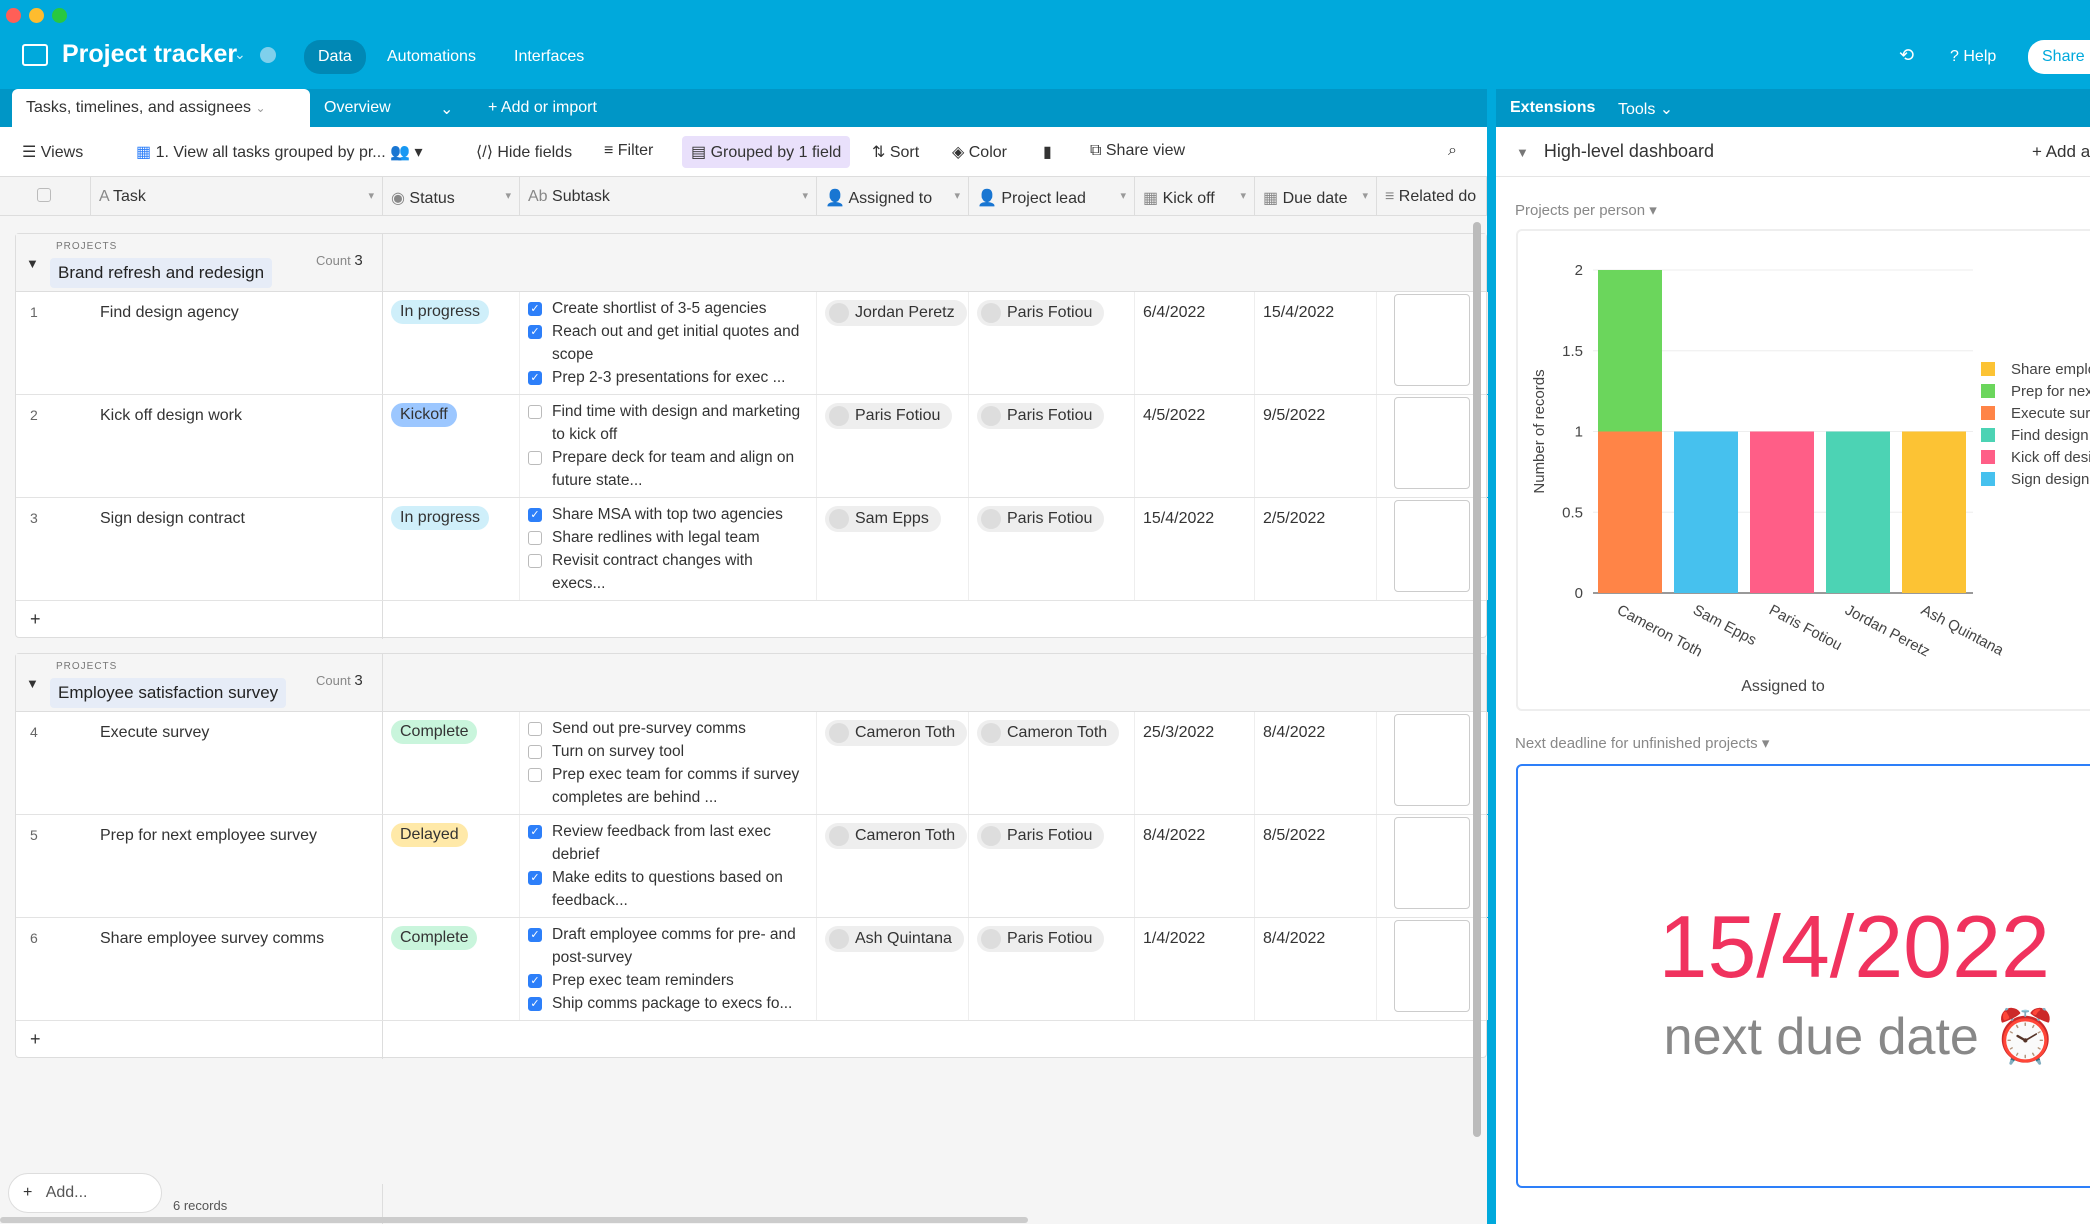 This screenshot has width=2090, height=1224. I want to click on status-cell: Complete, so click(451, 763).